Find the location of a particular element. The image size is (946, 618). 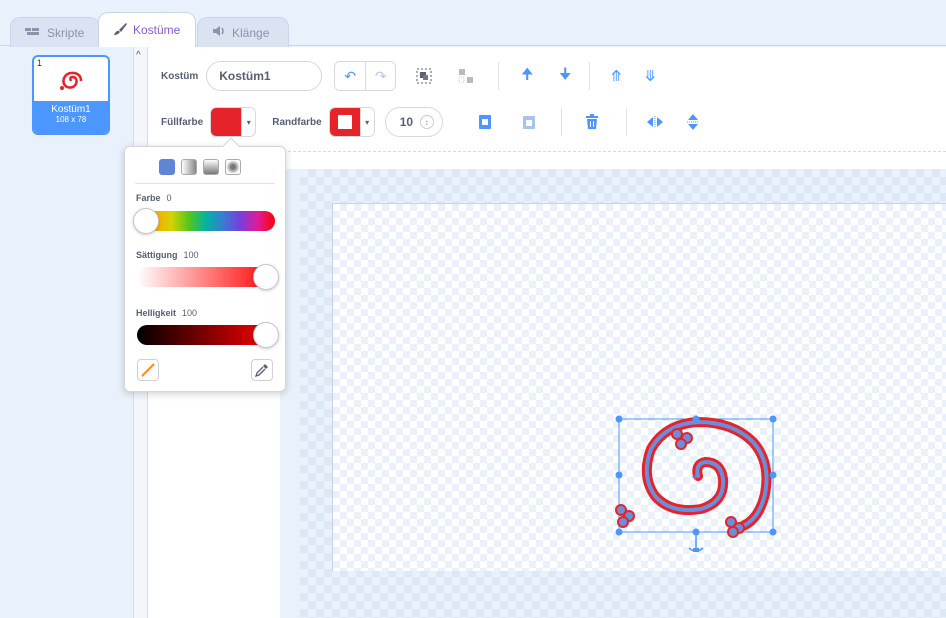

forward-button: 🠉 is located at coordinates (527, 76).